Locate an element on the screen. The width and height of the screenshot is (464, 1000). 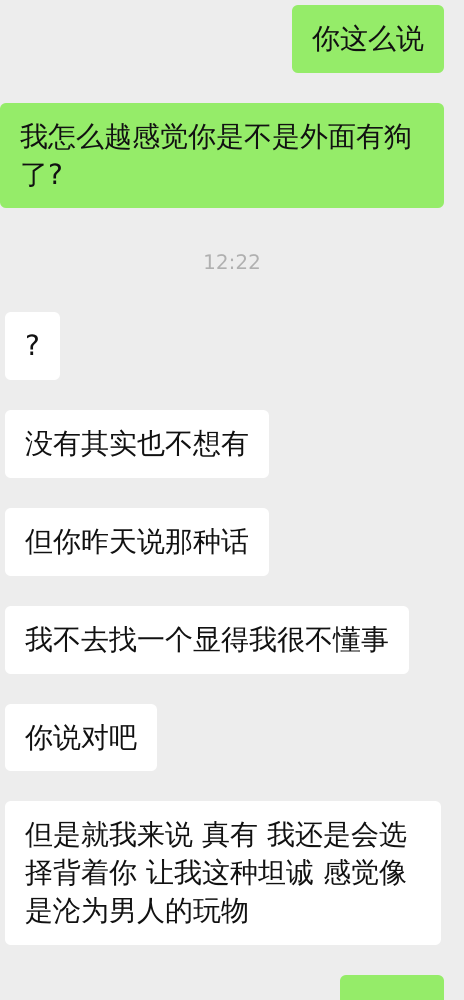
message-bubble: ? is located at coordinates (32, 346).